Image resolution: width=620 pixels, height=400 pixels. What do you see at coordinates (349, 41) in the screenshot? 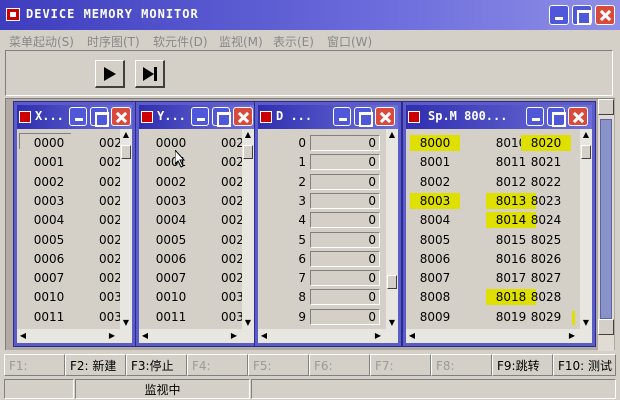
I see `menu-window: 窗口(W)` at bounding box center [349, 41].